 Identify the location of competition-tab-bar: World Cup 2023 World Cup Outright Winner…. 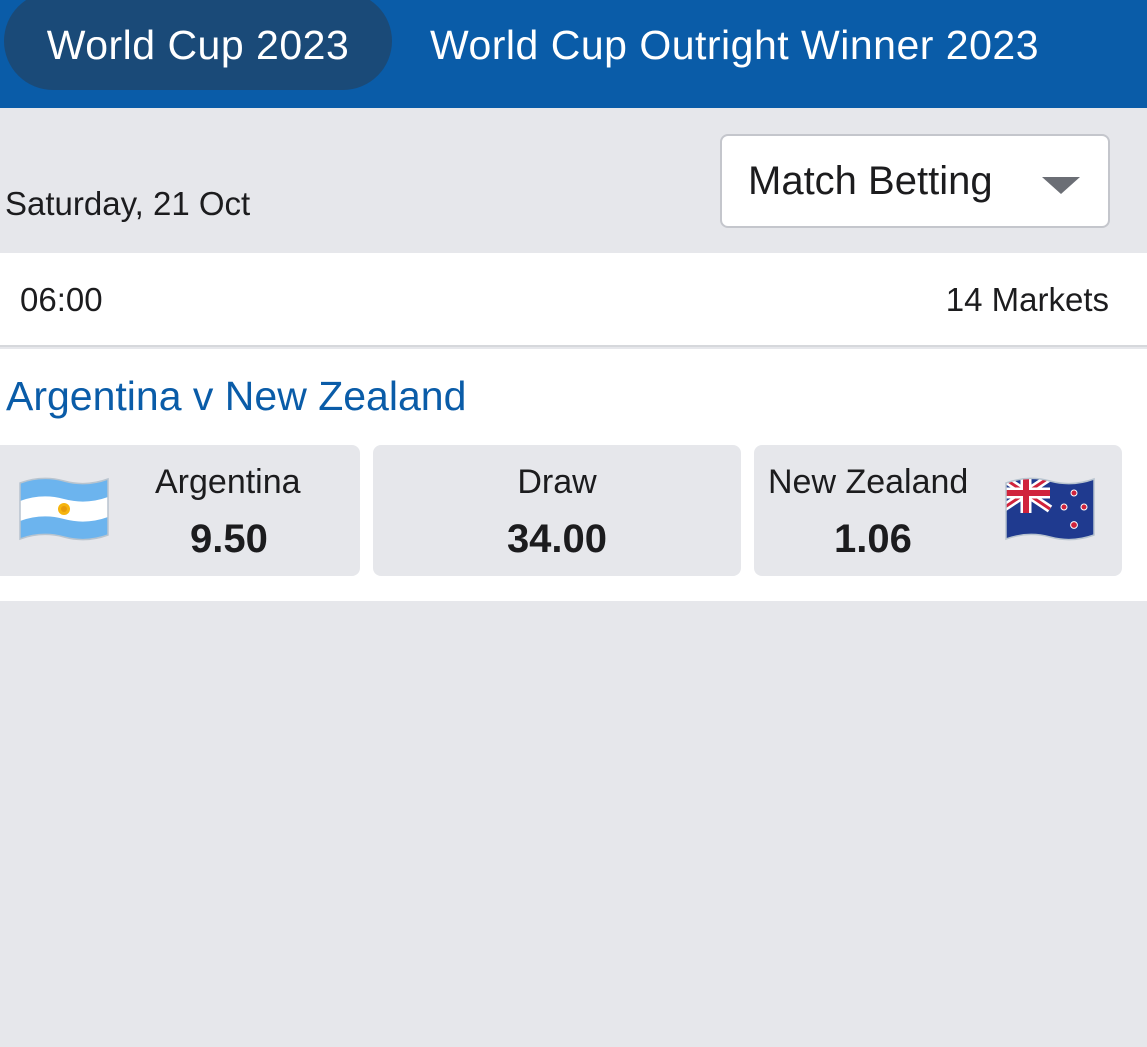
(573, 54).